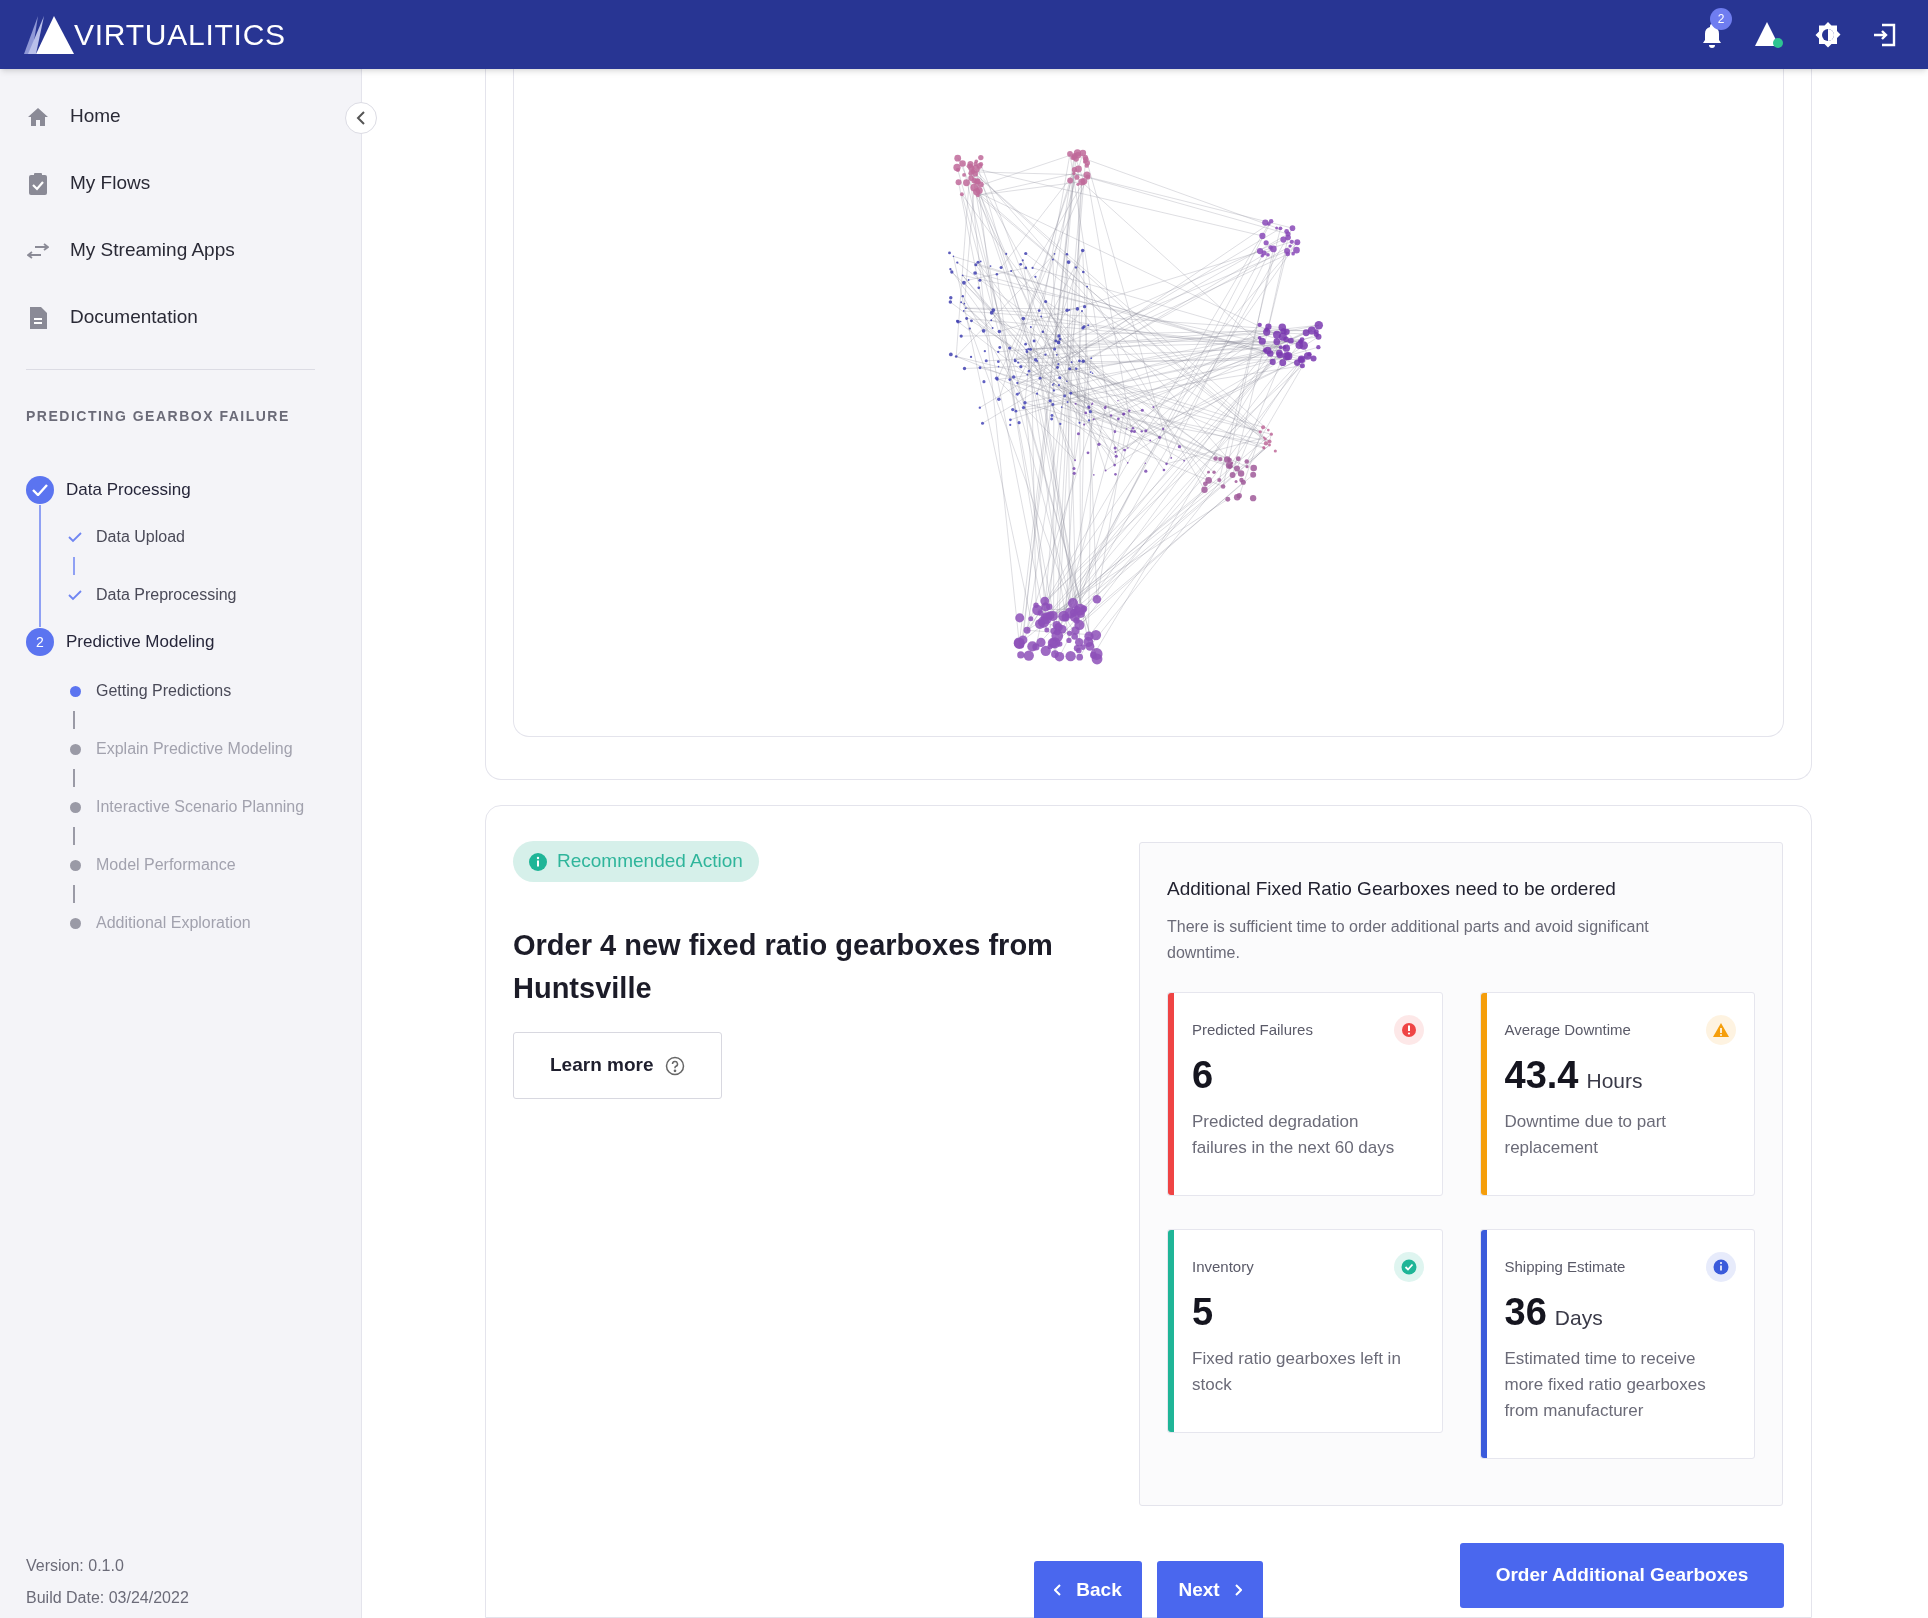 The width and height of the screenshot is (1928, 1618). Describe the element at coordinates (1210, 1589) in the screenshot. I see `next-button: Next` at that location.